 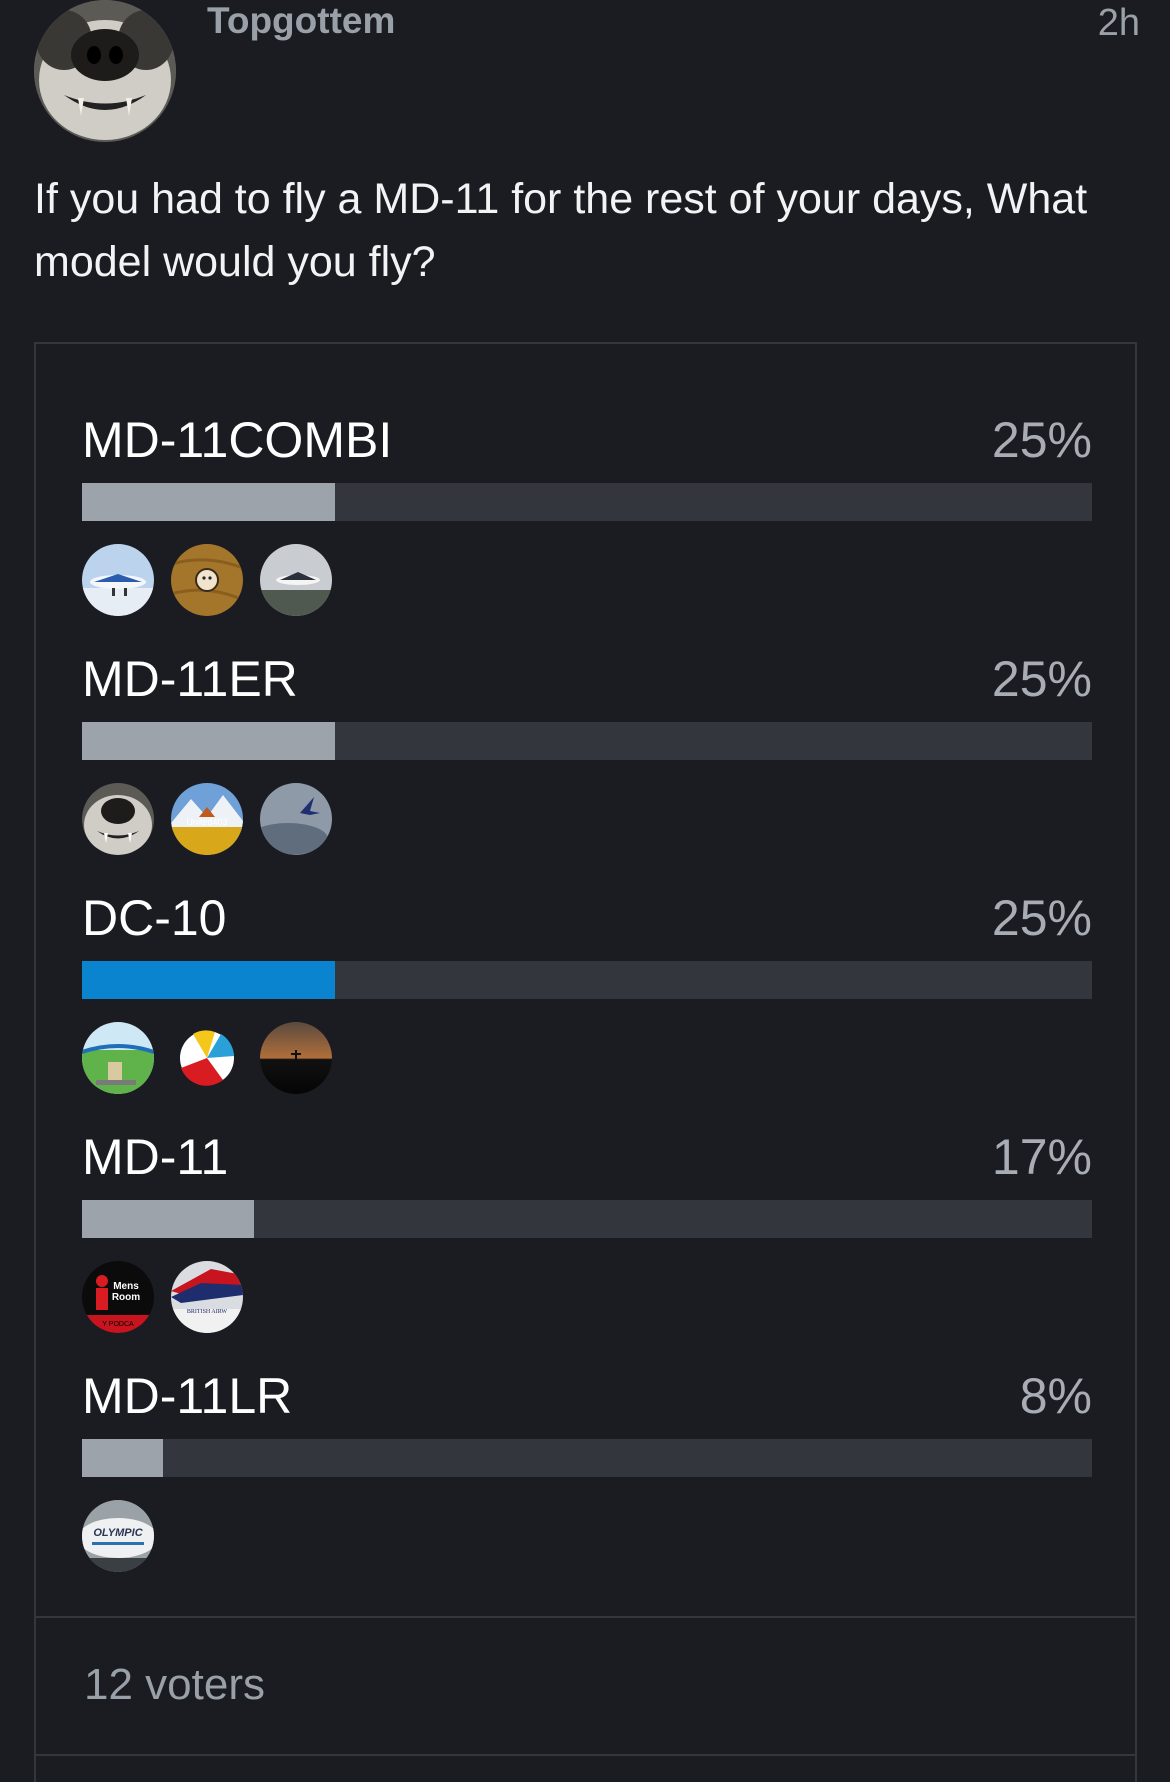 I want to click on british-airways-text: BRITISH AIRW, so click(x=207, y=1312).